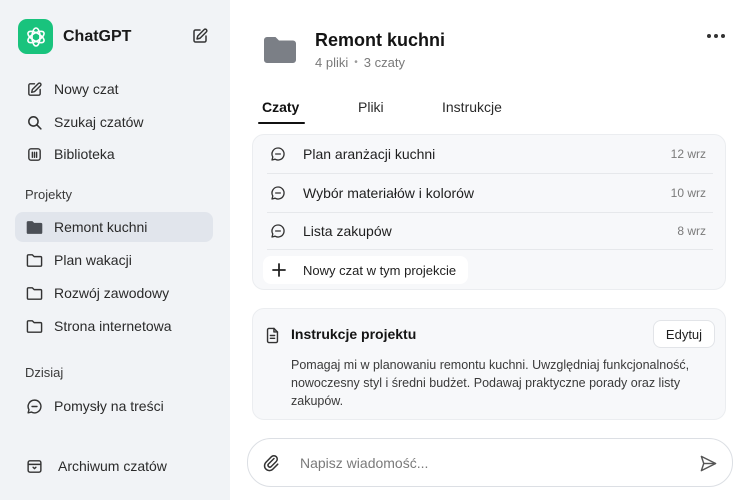 Image resolution: width=756 pixels, height=500 pixels. What do you see at coordinates (369, 154) in the screenshot?
I see `chat-title: Plan aranżacji kuchni` at bounding box center [369, 154].